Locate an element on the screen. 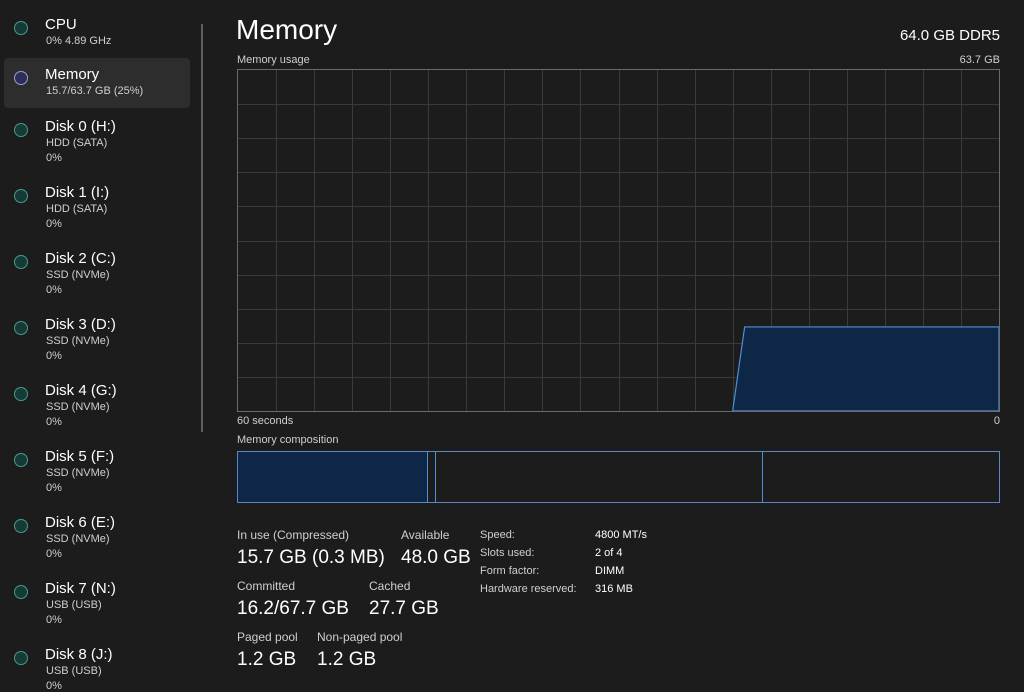  sidebar-splitter is located at coordinates (202, 228).